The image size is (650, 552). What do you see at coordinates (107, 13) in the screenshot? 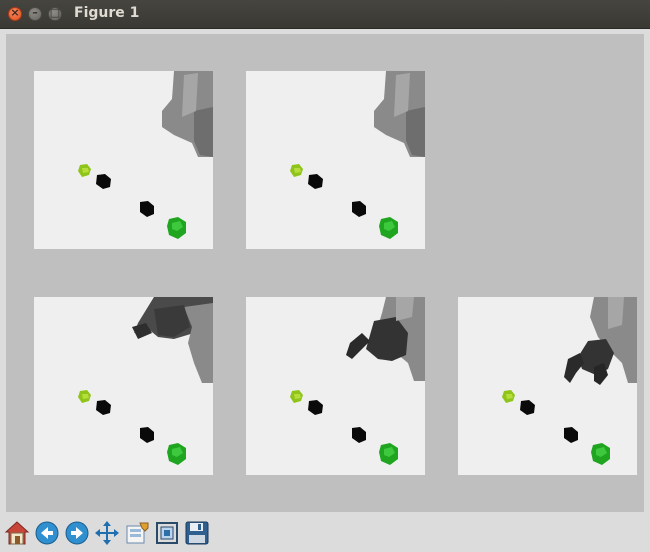
I see `window-title: Figure 1` at bounding box center [107, 13].